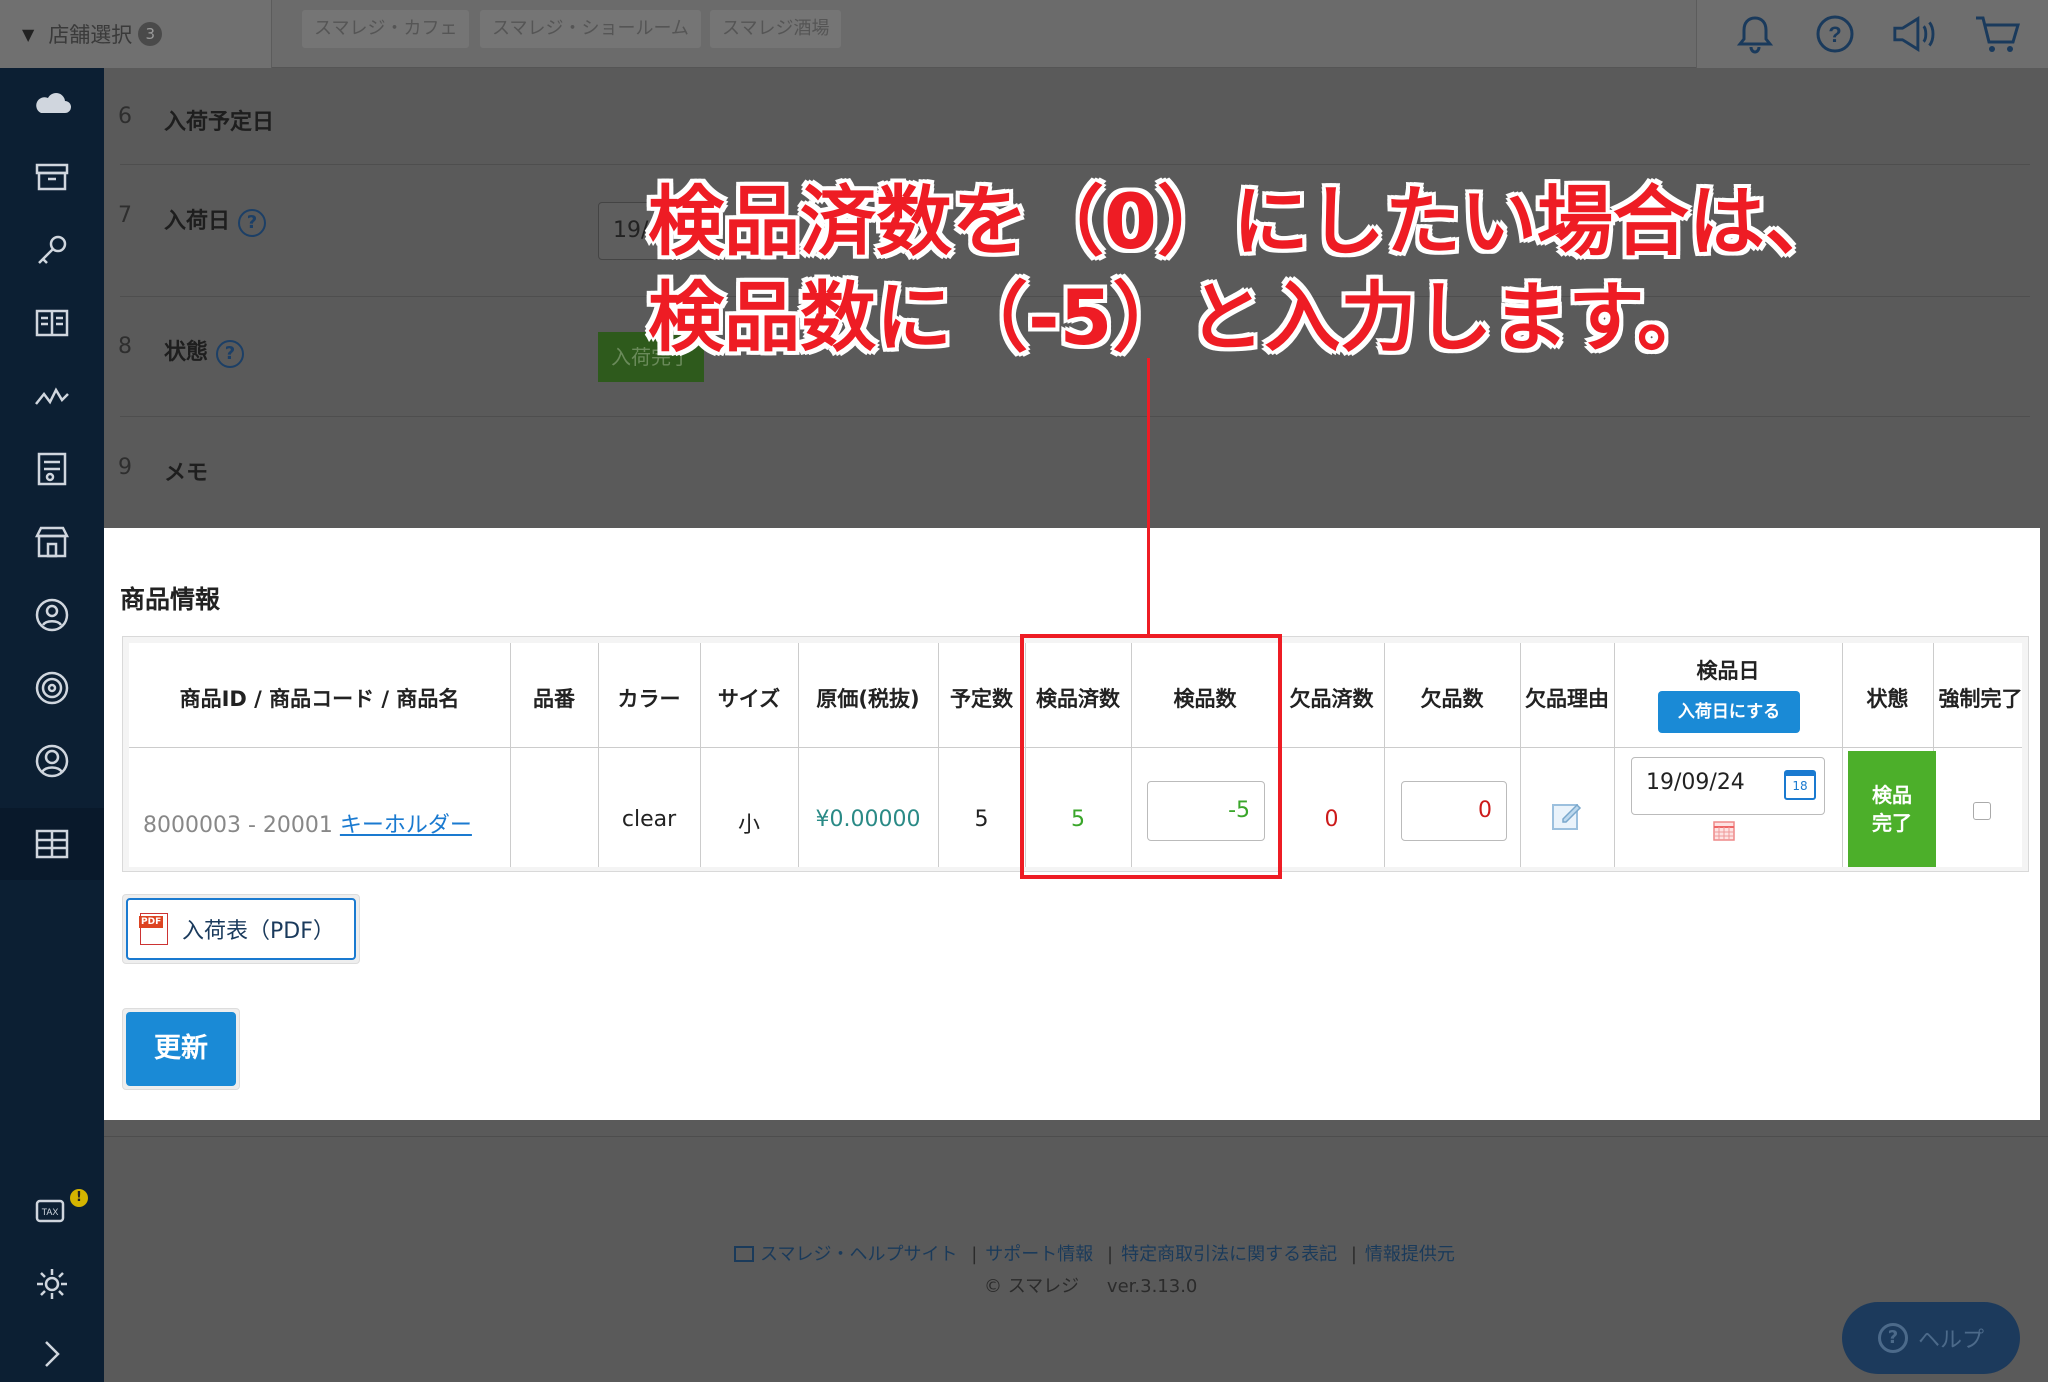 This screenshot has width=2048, height=1382. Describe the element at coordinates (52, 542) in the screenshot. I see `store-icon` at that location.